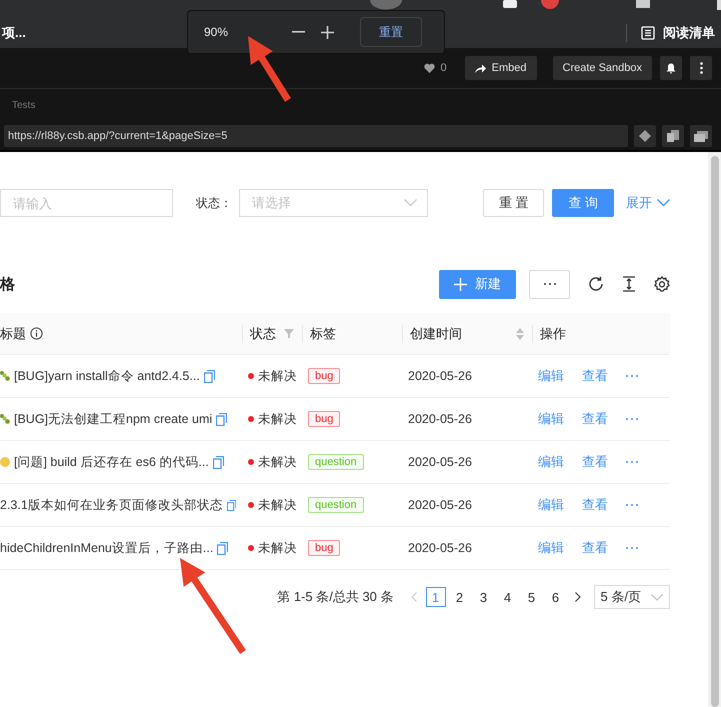 The width and height of the screenshot is (721, 707). What do you see at coordinates (289, 333) in the screenshot?
I see `filter-icon` at bounding box center [289, 333].